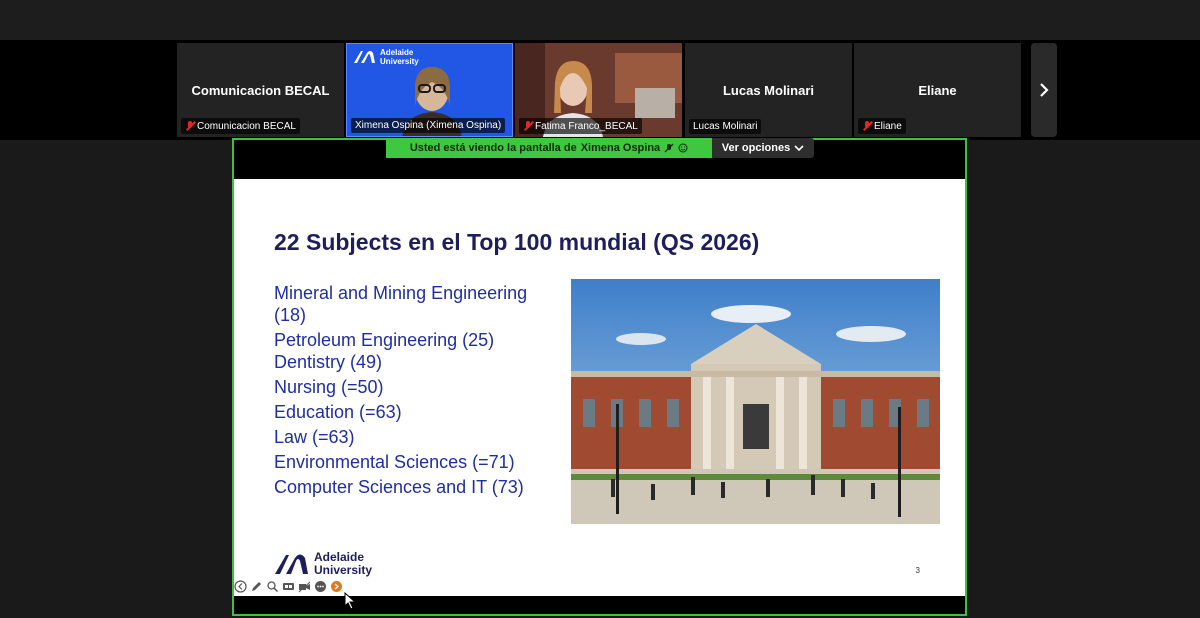  I want to click on participant-label: Fatima Franco_BECAL, so click(580, 126).